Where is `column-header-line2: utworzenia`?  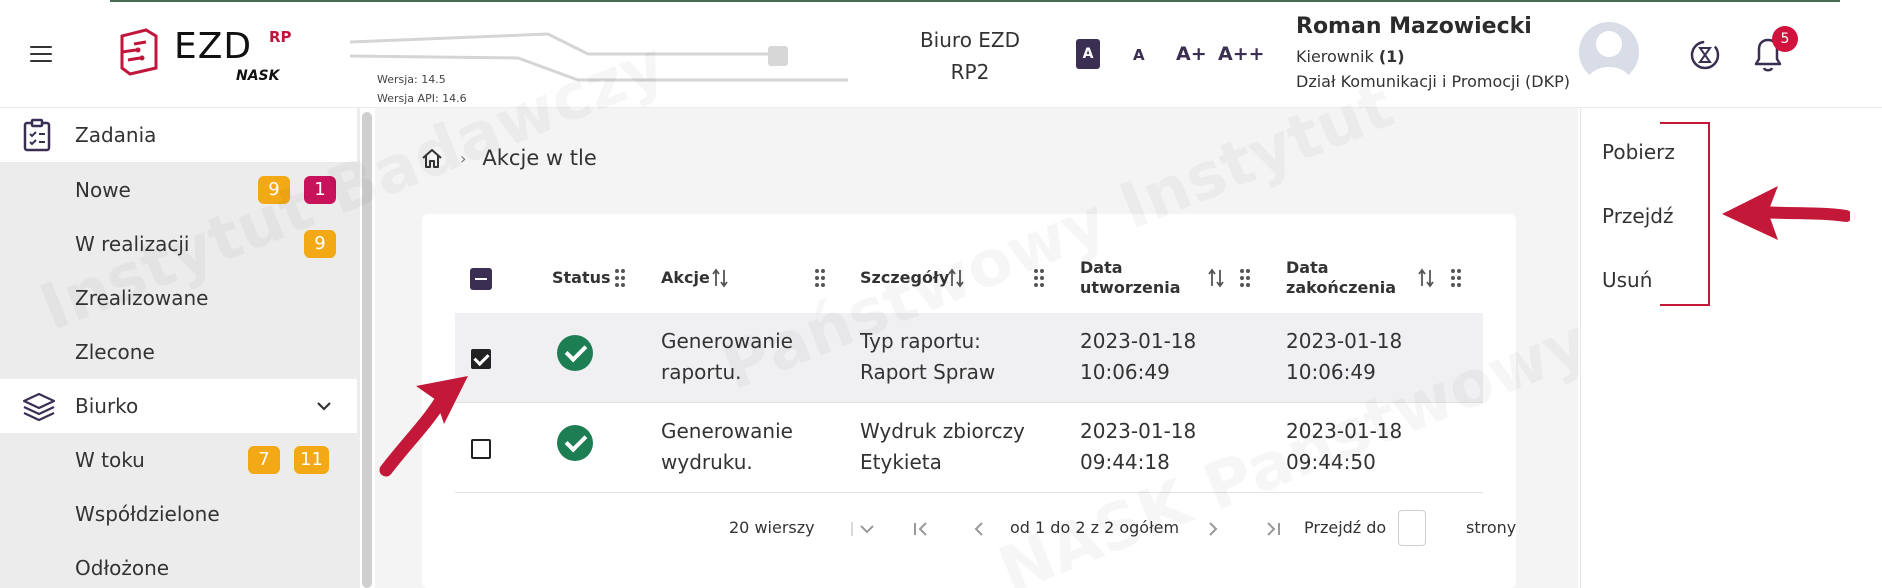
column-header-line2: utworzenia is located at coordinates (1130, 287).